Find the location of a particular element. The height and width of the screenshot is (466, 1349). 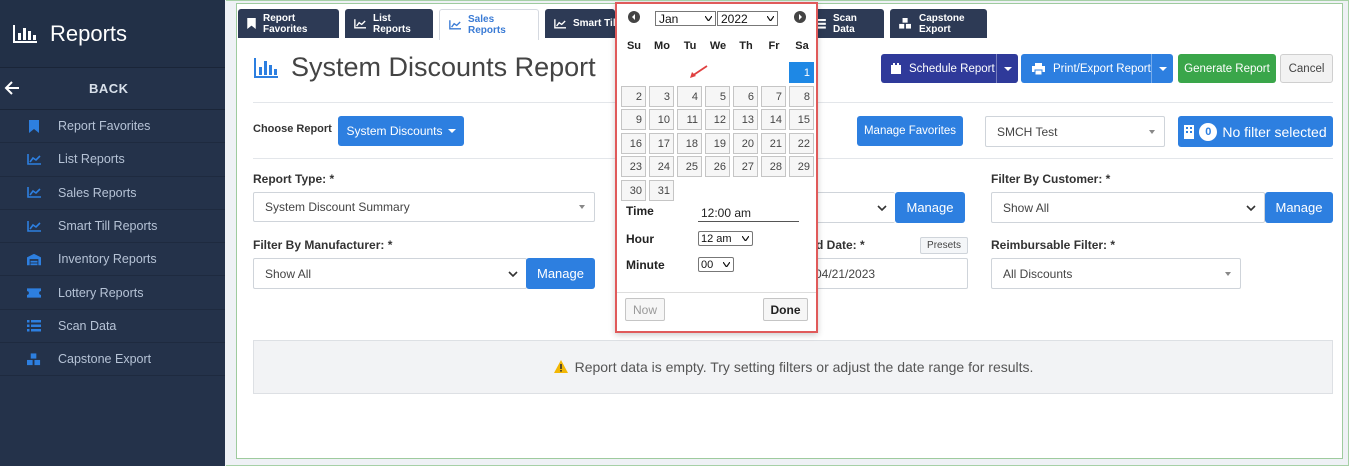

schedule-report-button: Schedule Report is located at coordinates (949, 68).